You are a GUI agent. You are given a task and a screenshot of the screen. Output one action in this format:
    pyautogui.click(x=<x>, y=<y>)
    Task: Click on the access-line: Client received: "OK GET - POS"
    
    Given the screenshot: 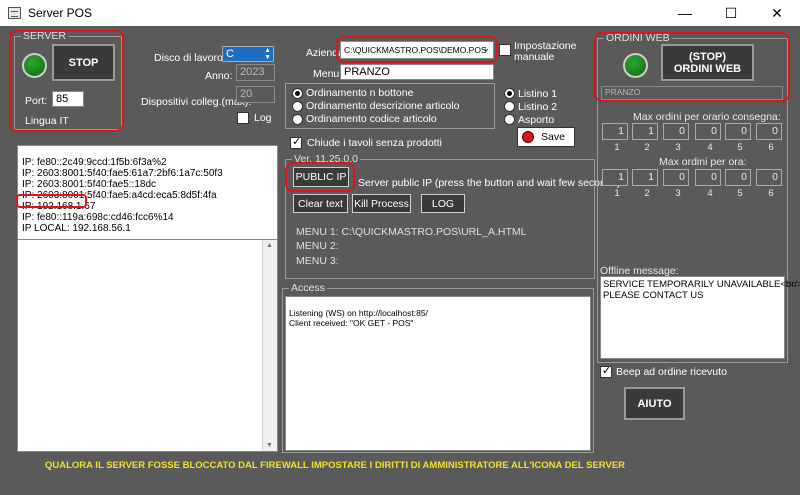 What is the action you would take?
    pyautogui.click(x=351, y=323)
    